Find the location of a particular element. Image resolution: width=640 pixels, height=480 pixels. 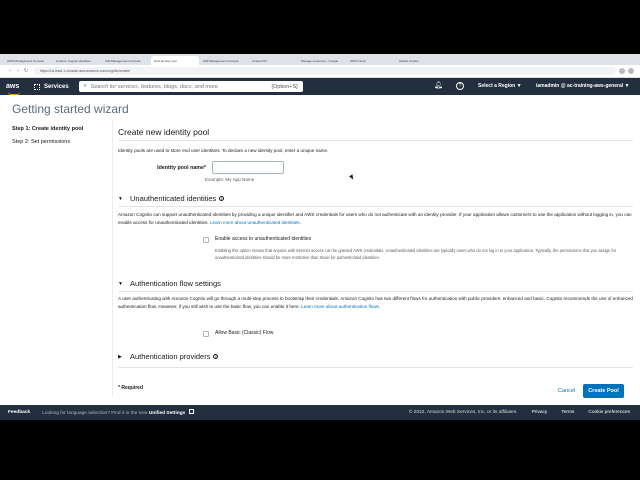

aws-logo: aws is located at coordinates (17, 89).